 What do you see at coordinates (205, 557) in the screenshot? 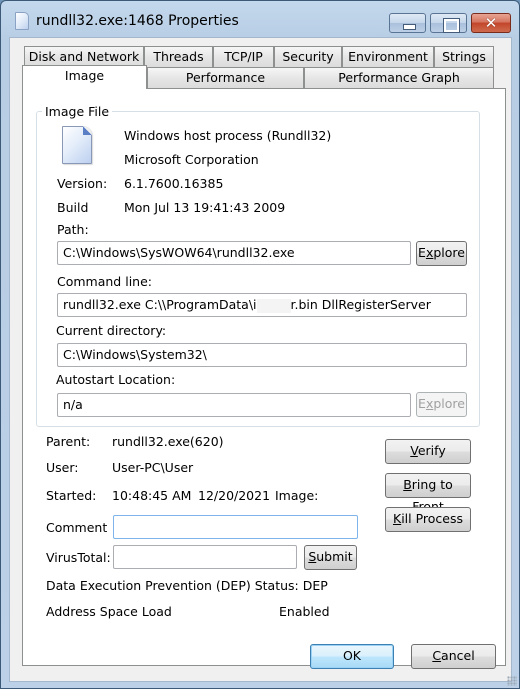
I see `virustotal-field` at bounding box center [205, 557].